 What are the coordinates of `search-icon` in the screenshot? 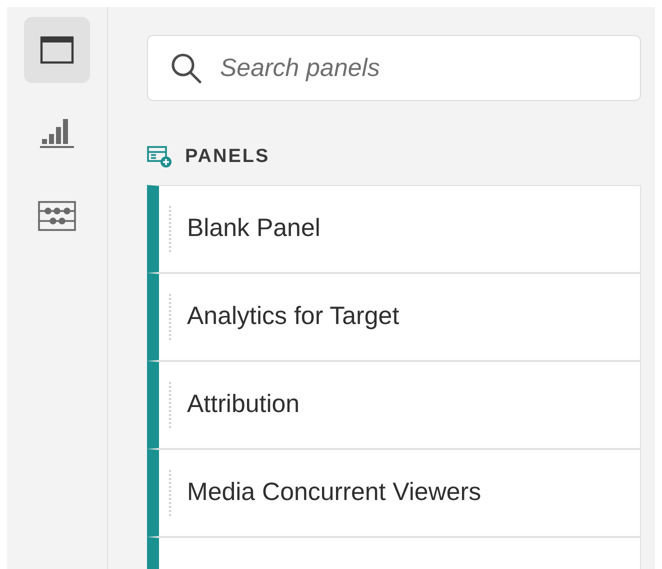 It's located at (186, 68).